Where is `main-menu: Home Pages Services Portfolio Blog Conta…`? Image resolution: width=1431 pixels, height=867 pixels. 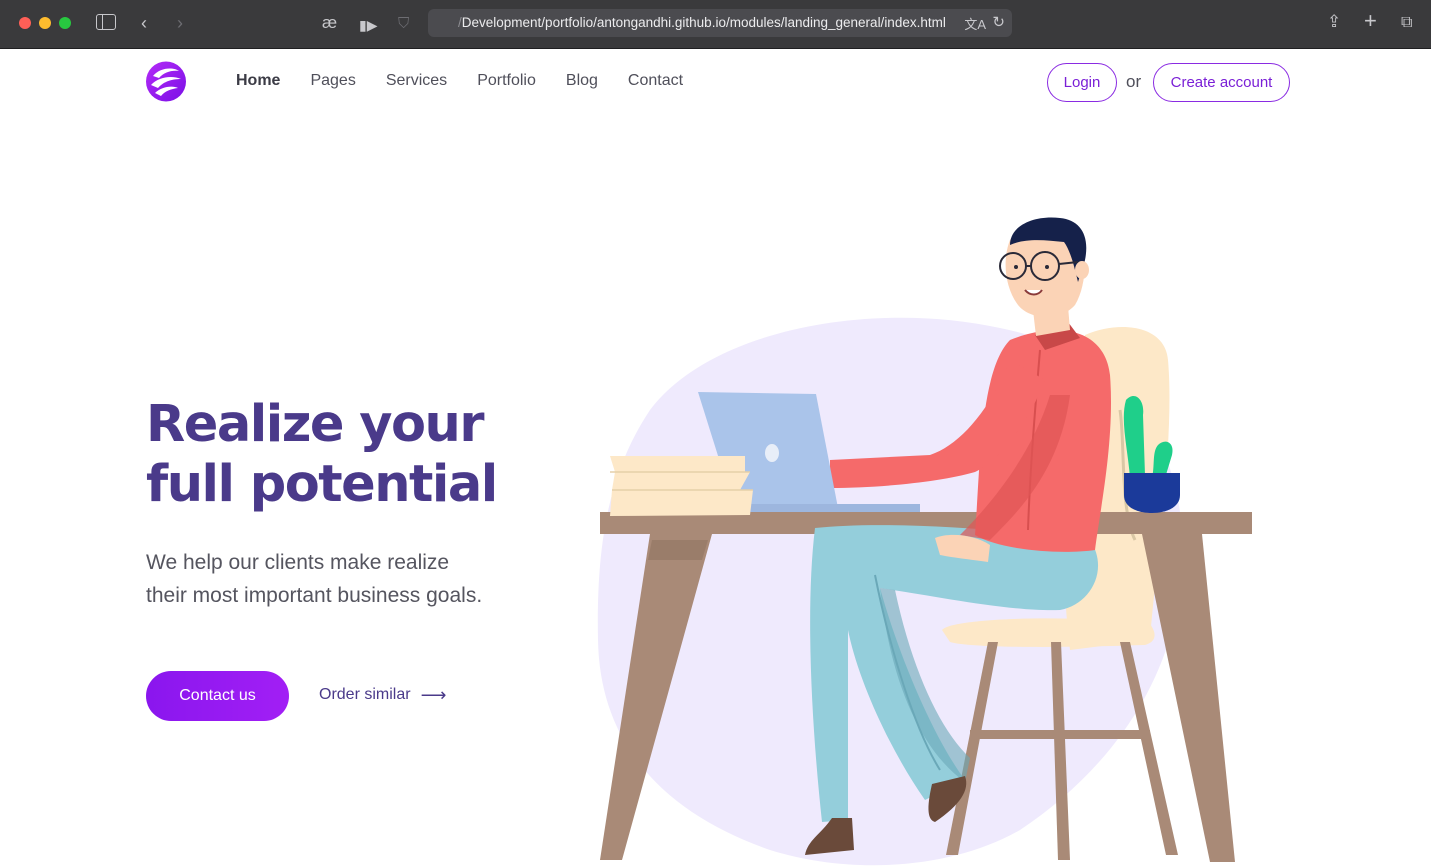
main-menu: Home Pages Services Portfolio Blog Conta… is located at coordinates (474, 81).